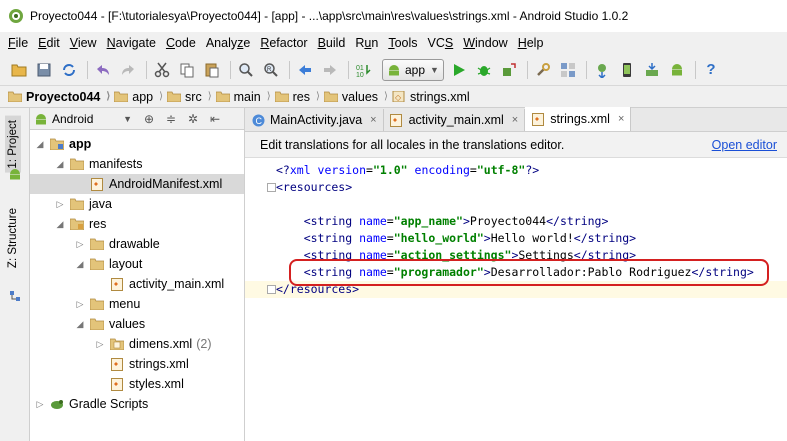 Image resolution: width=787 pixels, height=441 pixels. Describe the element at coordinates (744, 145) in the screenshot. I see `open-editor-link: Open editor` at that location.